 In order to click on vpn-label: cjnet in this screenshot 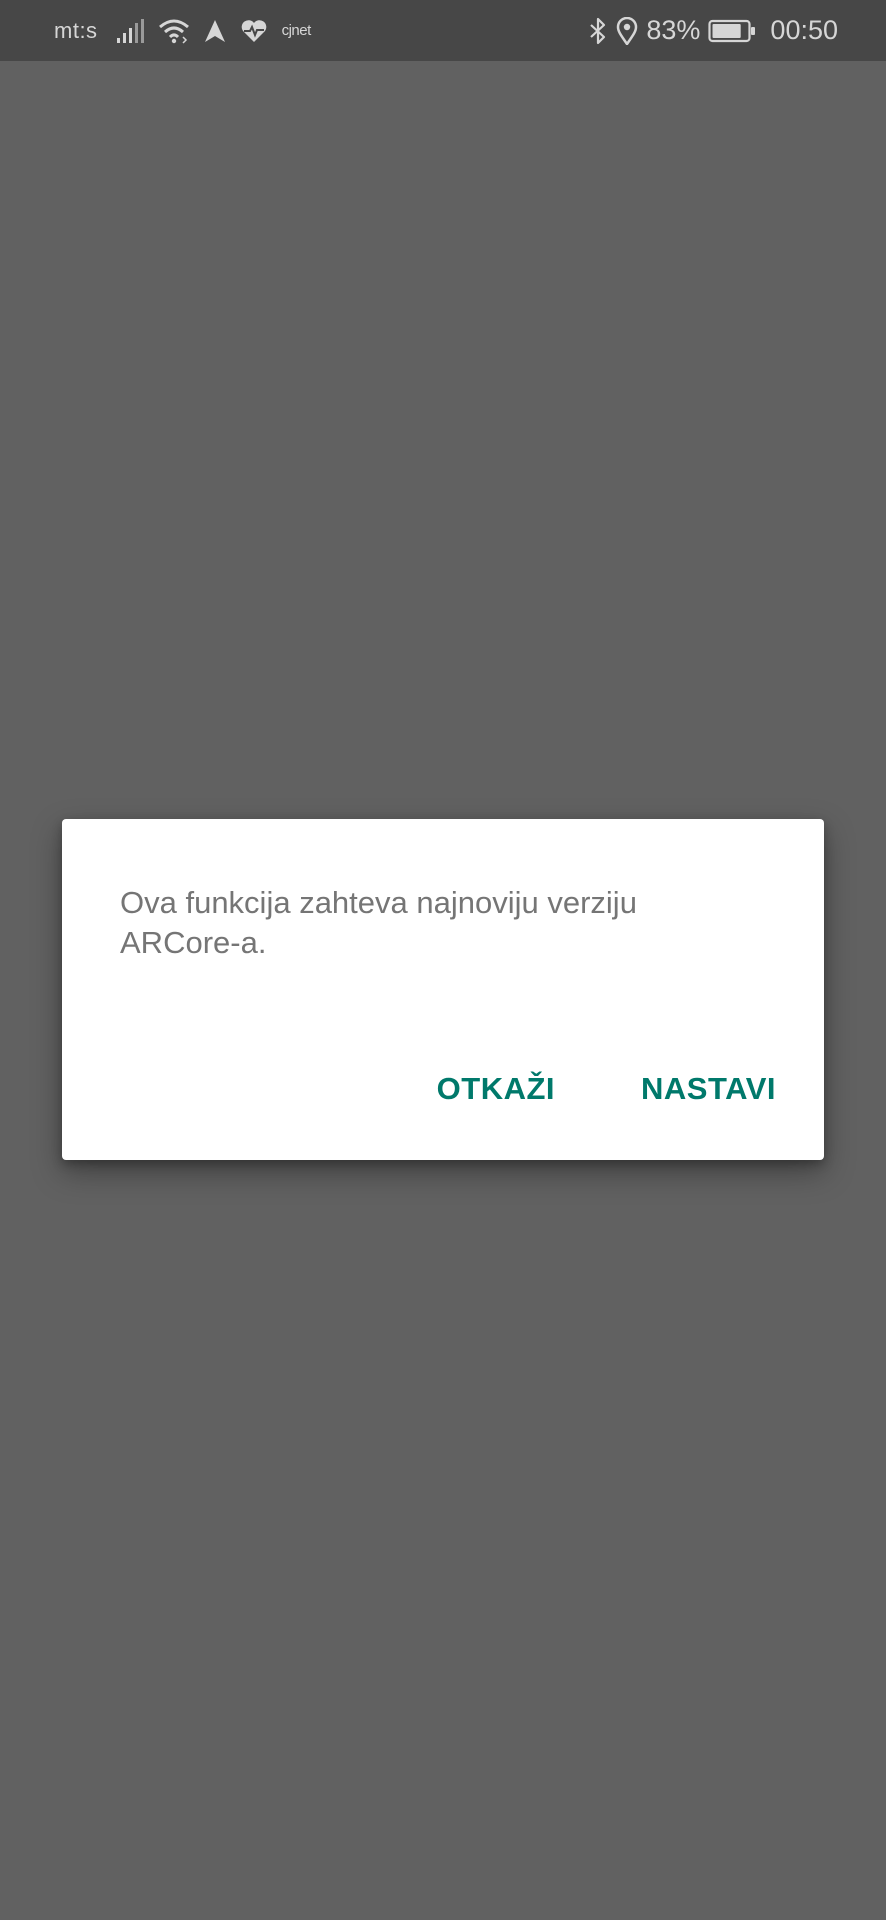, I will do `click(296, 30)`.